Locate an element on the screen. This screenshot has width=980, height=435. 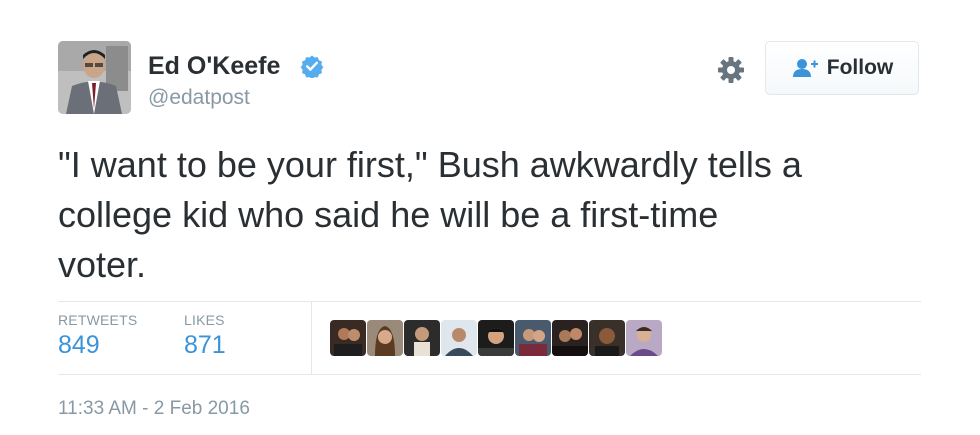
author-display-name: Ed O'Keefe is located at coordinates (214, 66).